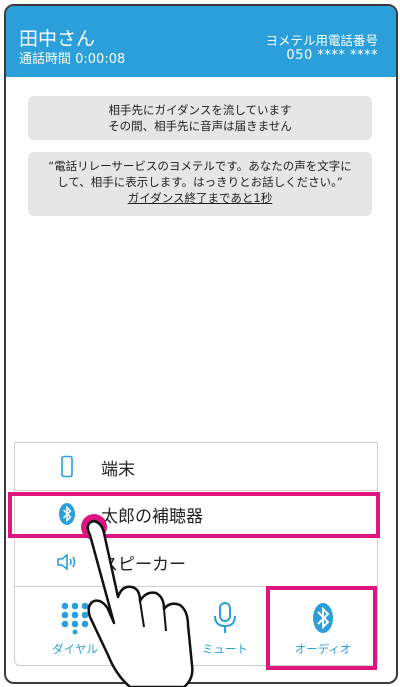  What do you see at coordinates (67, 466) in the screenshot?
I see `phone-icon` at bounding box center [67, 466].